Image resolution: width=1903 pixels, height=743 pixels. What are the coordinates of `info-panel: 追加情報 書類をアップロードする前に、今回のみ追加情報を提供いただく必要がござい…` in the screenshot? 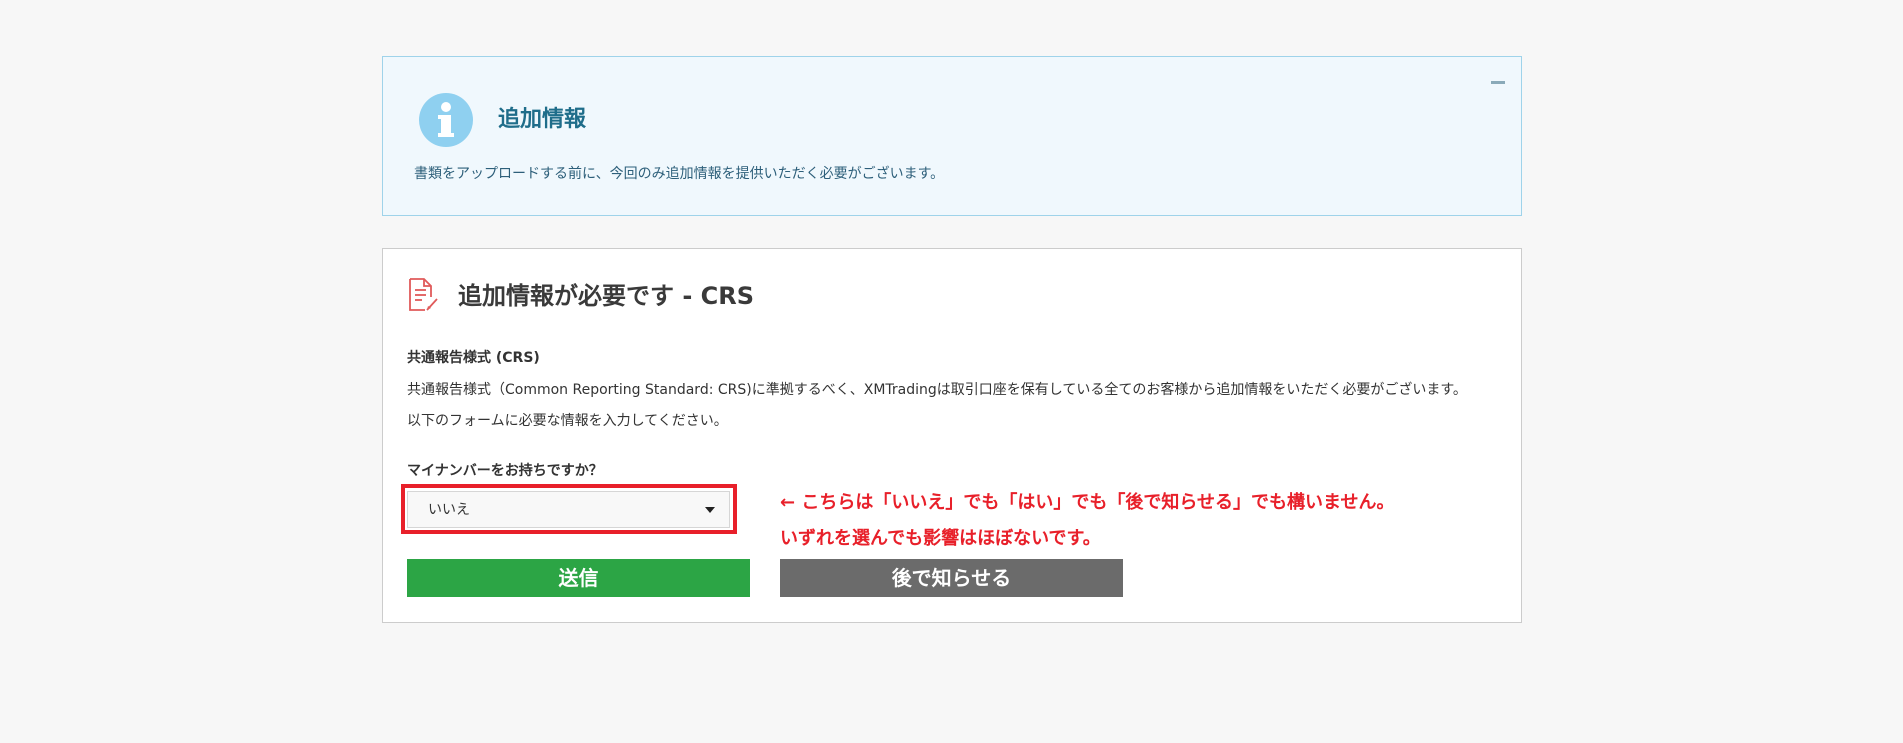 It's located at (952, 136).